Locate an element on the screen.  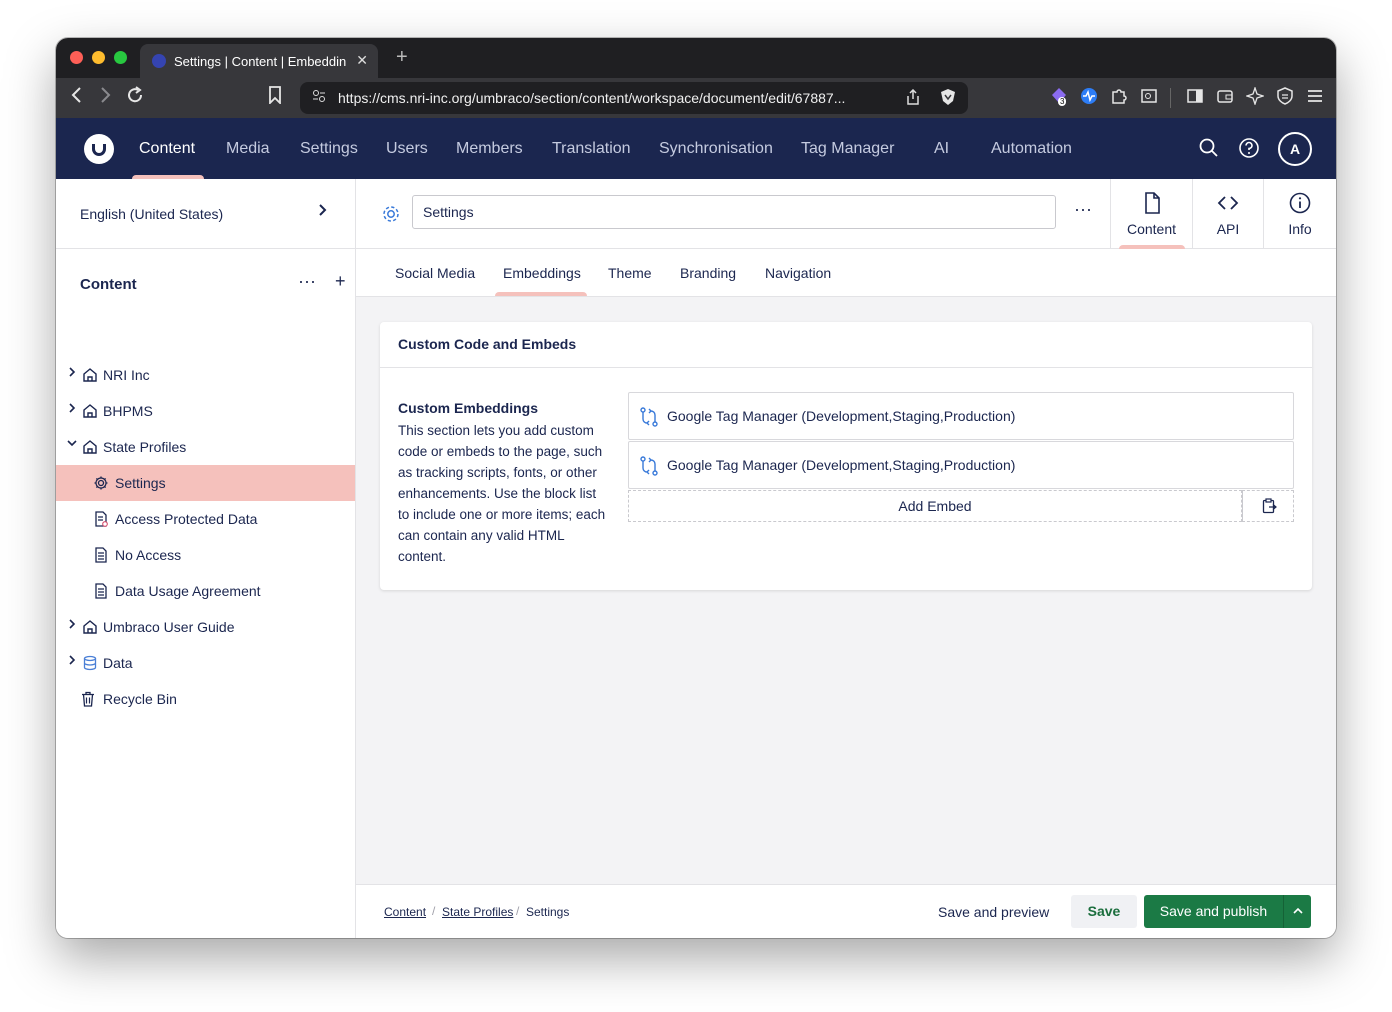
wallet-icon is located at coordinates (1225, 98).